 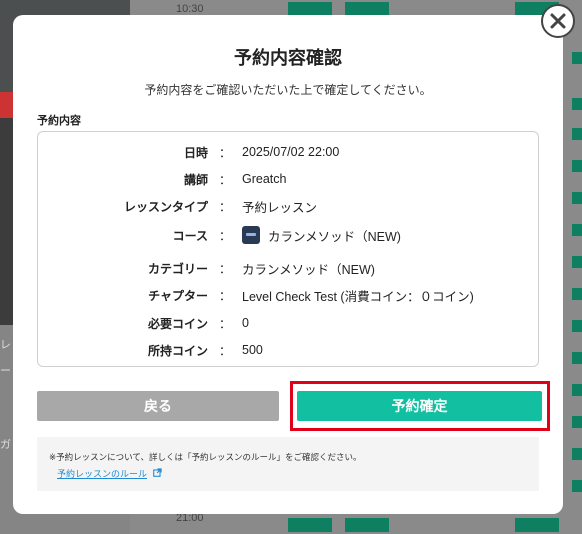 I want to click on background-text: ガ, so click(x=5, y=444).